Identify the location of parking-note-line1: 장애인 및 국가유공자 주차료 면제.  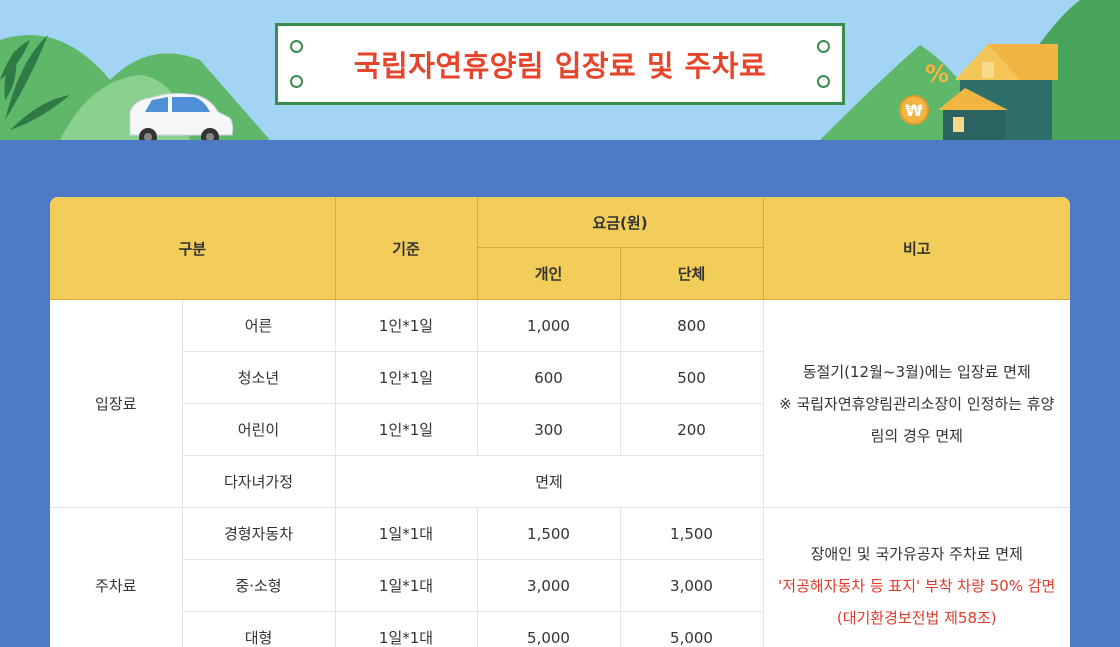
(916, 553).